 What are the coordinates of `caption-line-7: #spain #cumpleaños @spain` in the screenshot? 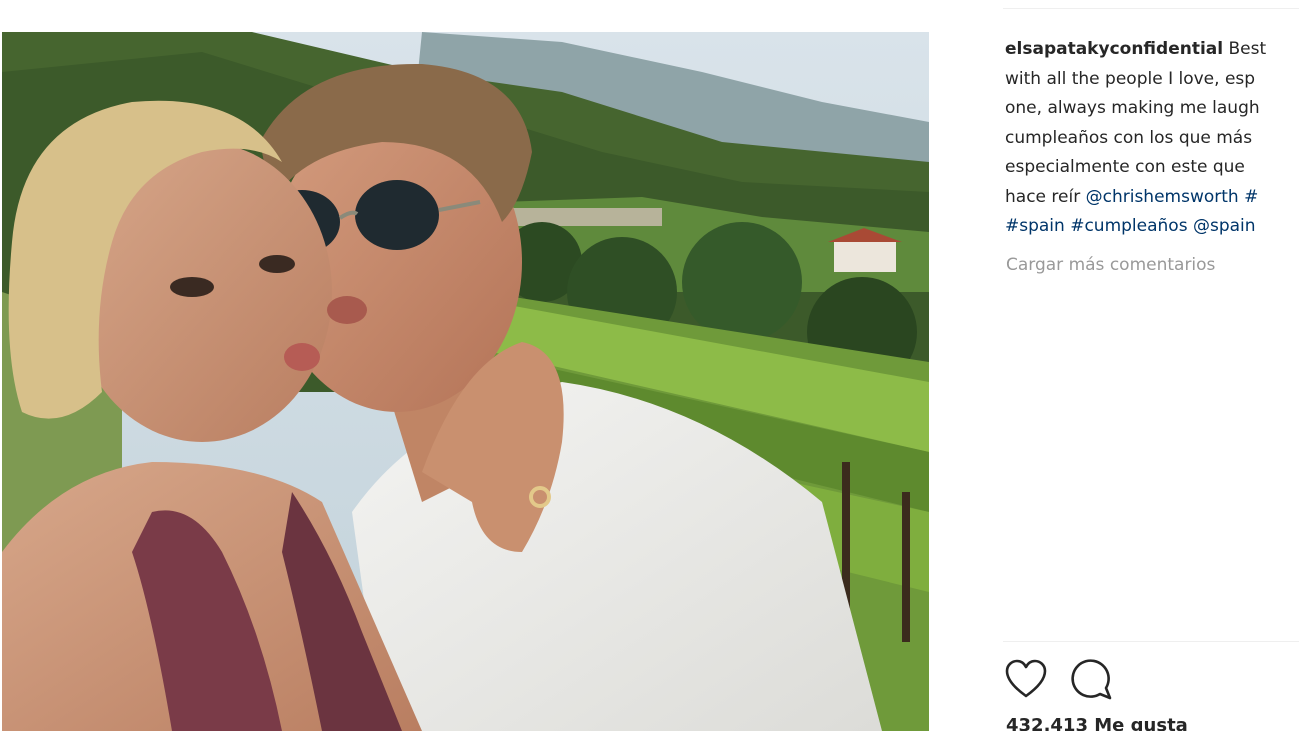 It's located at (1152, 227).